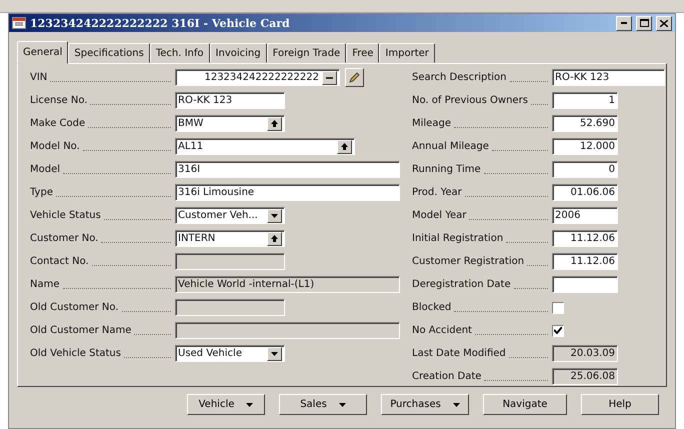 This screenshot has height=429, width=684. Describe the element at coordinates (75, 353) in the screenshot. I see `field-label: Old Vehicle Status` at that location.